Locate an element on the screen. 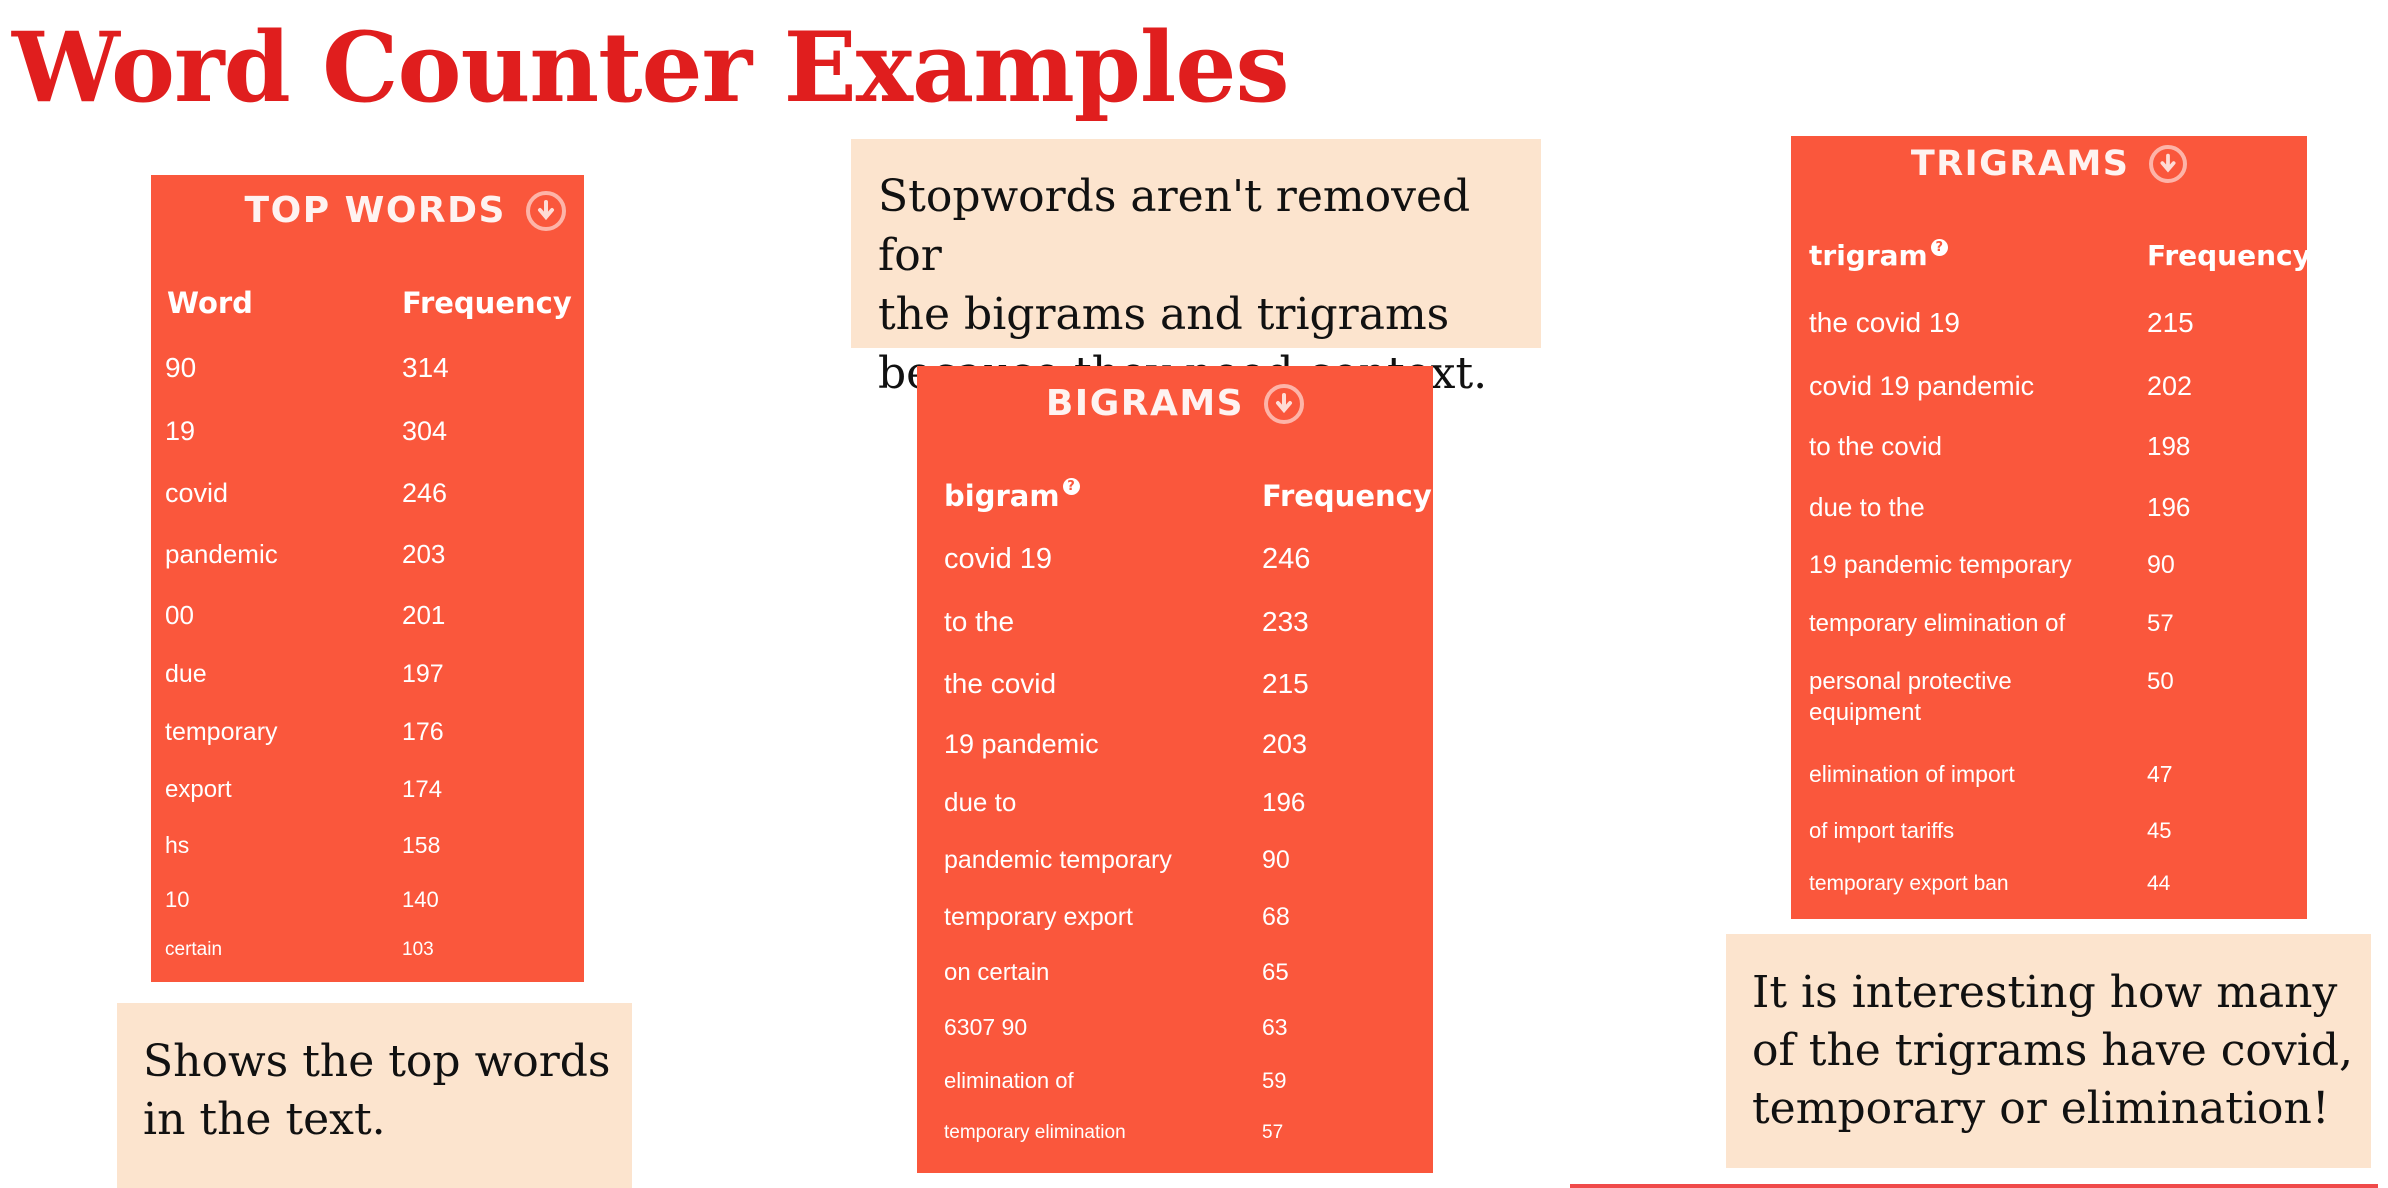 Image resolution: width=2388 pixels, height=1188 pixels. top-word-term: covid is located at coordinates (197, 493).